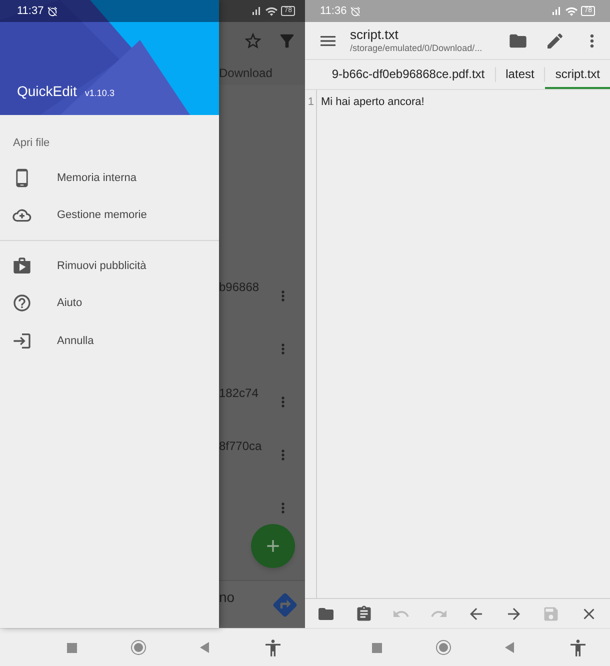  What do you see at coordinates (372, 102) in the screenshot?
I see `code-line: Mi hai aperto ancora!` at bounding box center [372, 102].